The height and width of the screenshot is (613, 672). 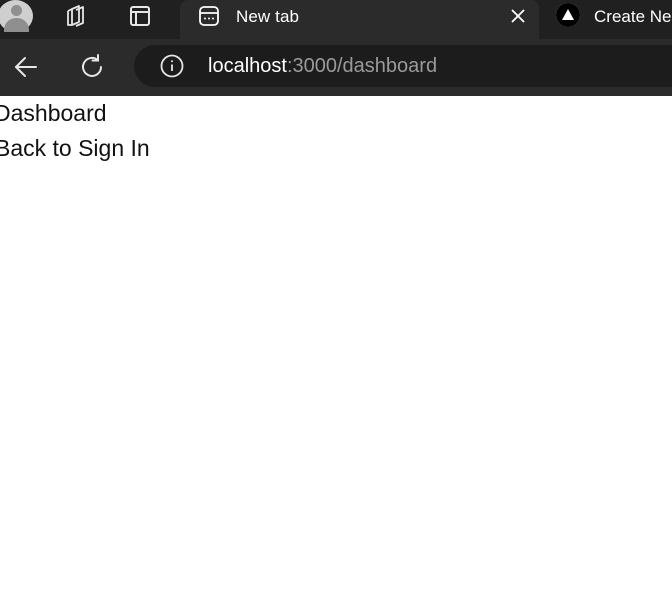 I want to click on tab-strip: New tab Create Ne, so click(x=336, y=19).